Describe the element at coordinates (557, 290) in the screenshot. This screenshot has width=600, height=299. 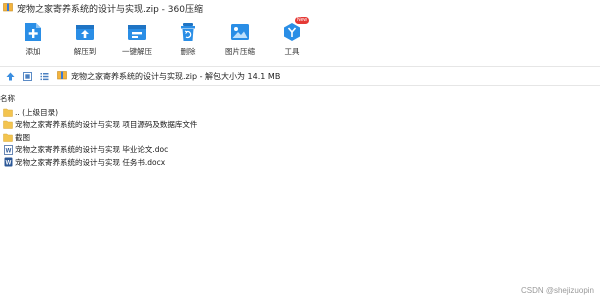
I see `watermark: CSDN @shejizuopin` at that location.